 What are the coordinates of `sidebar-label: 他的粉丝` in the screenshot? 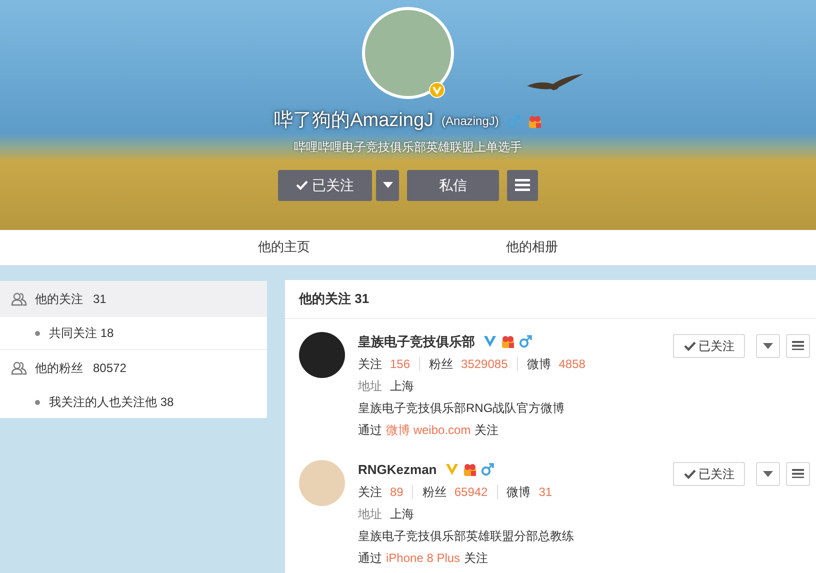 It's located at (59, 368).